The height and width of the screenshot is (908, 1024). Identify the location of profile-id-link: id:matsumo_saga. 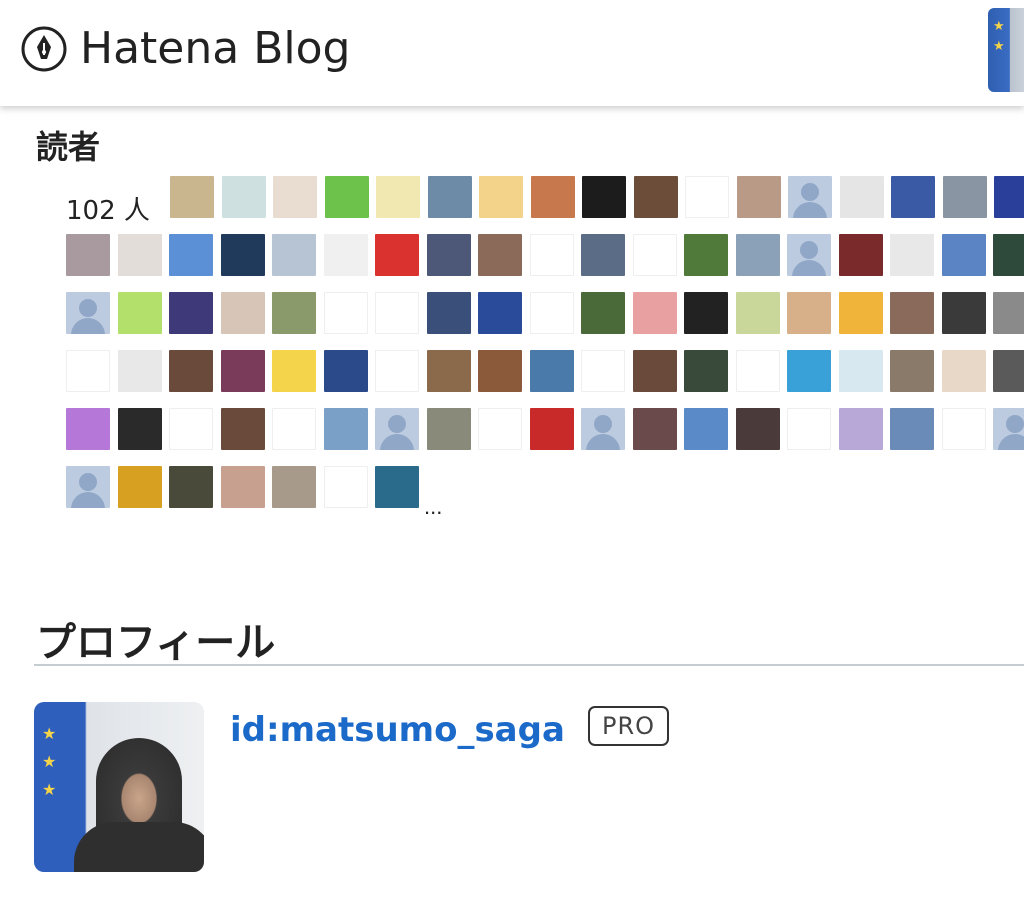
(397, 730).